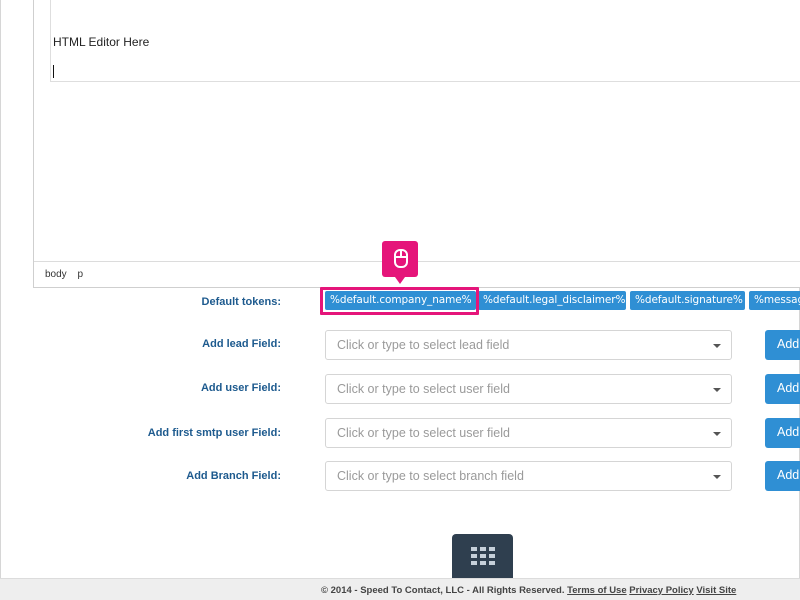 The image size is (800, 600). I want to click on branch-field-select: Click or type to select branch field, so click(528, 476).